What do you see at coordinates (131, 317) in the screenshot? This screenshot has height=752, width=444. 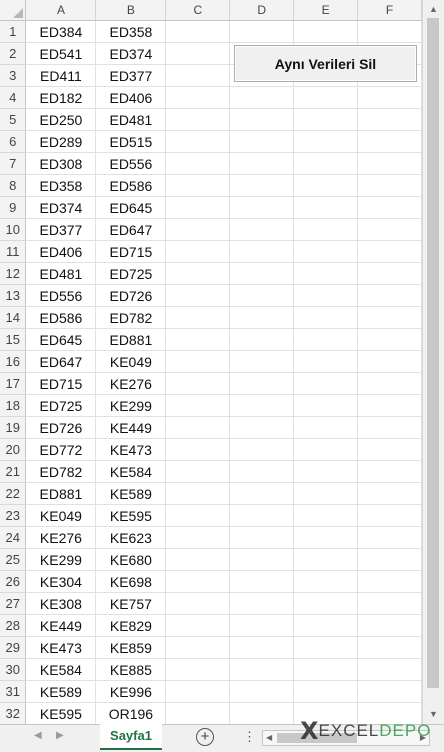 I see `cell-b: ED782` at bounding box center [131, 317].